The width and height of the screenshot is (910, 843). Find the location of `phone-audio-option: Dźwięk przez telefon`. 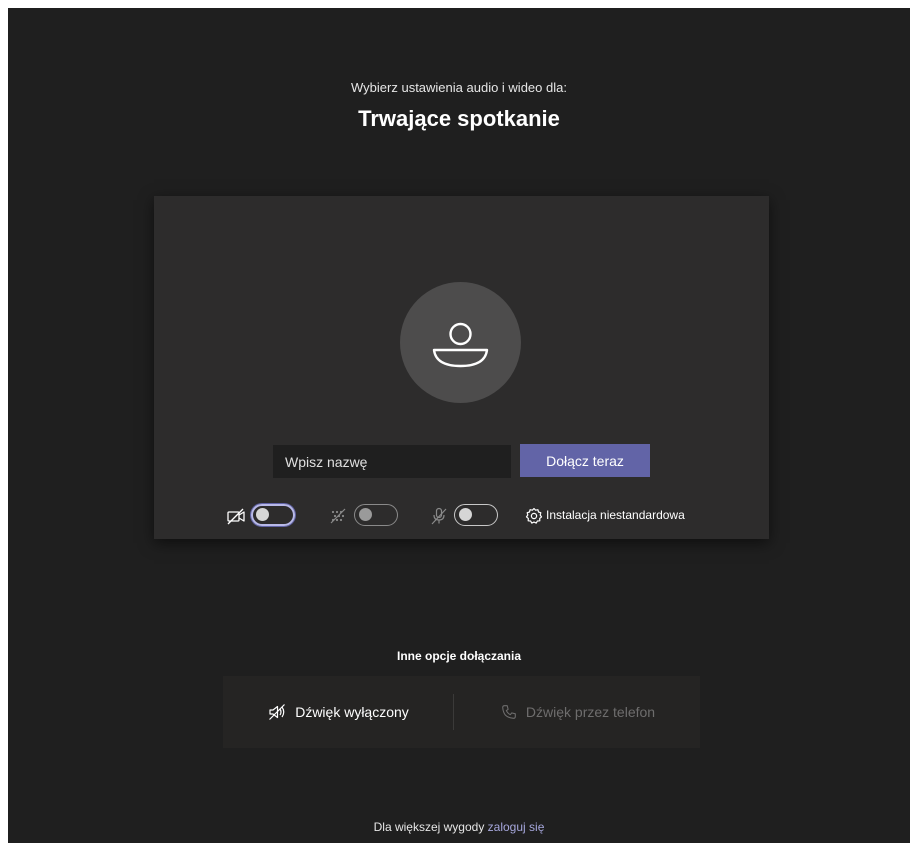

phone-audio-option: Dźwięk przez telefon is located at coordinates (577, 712).